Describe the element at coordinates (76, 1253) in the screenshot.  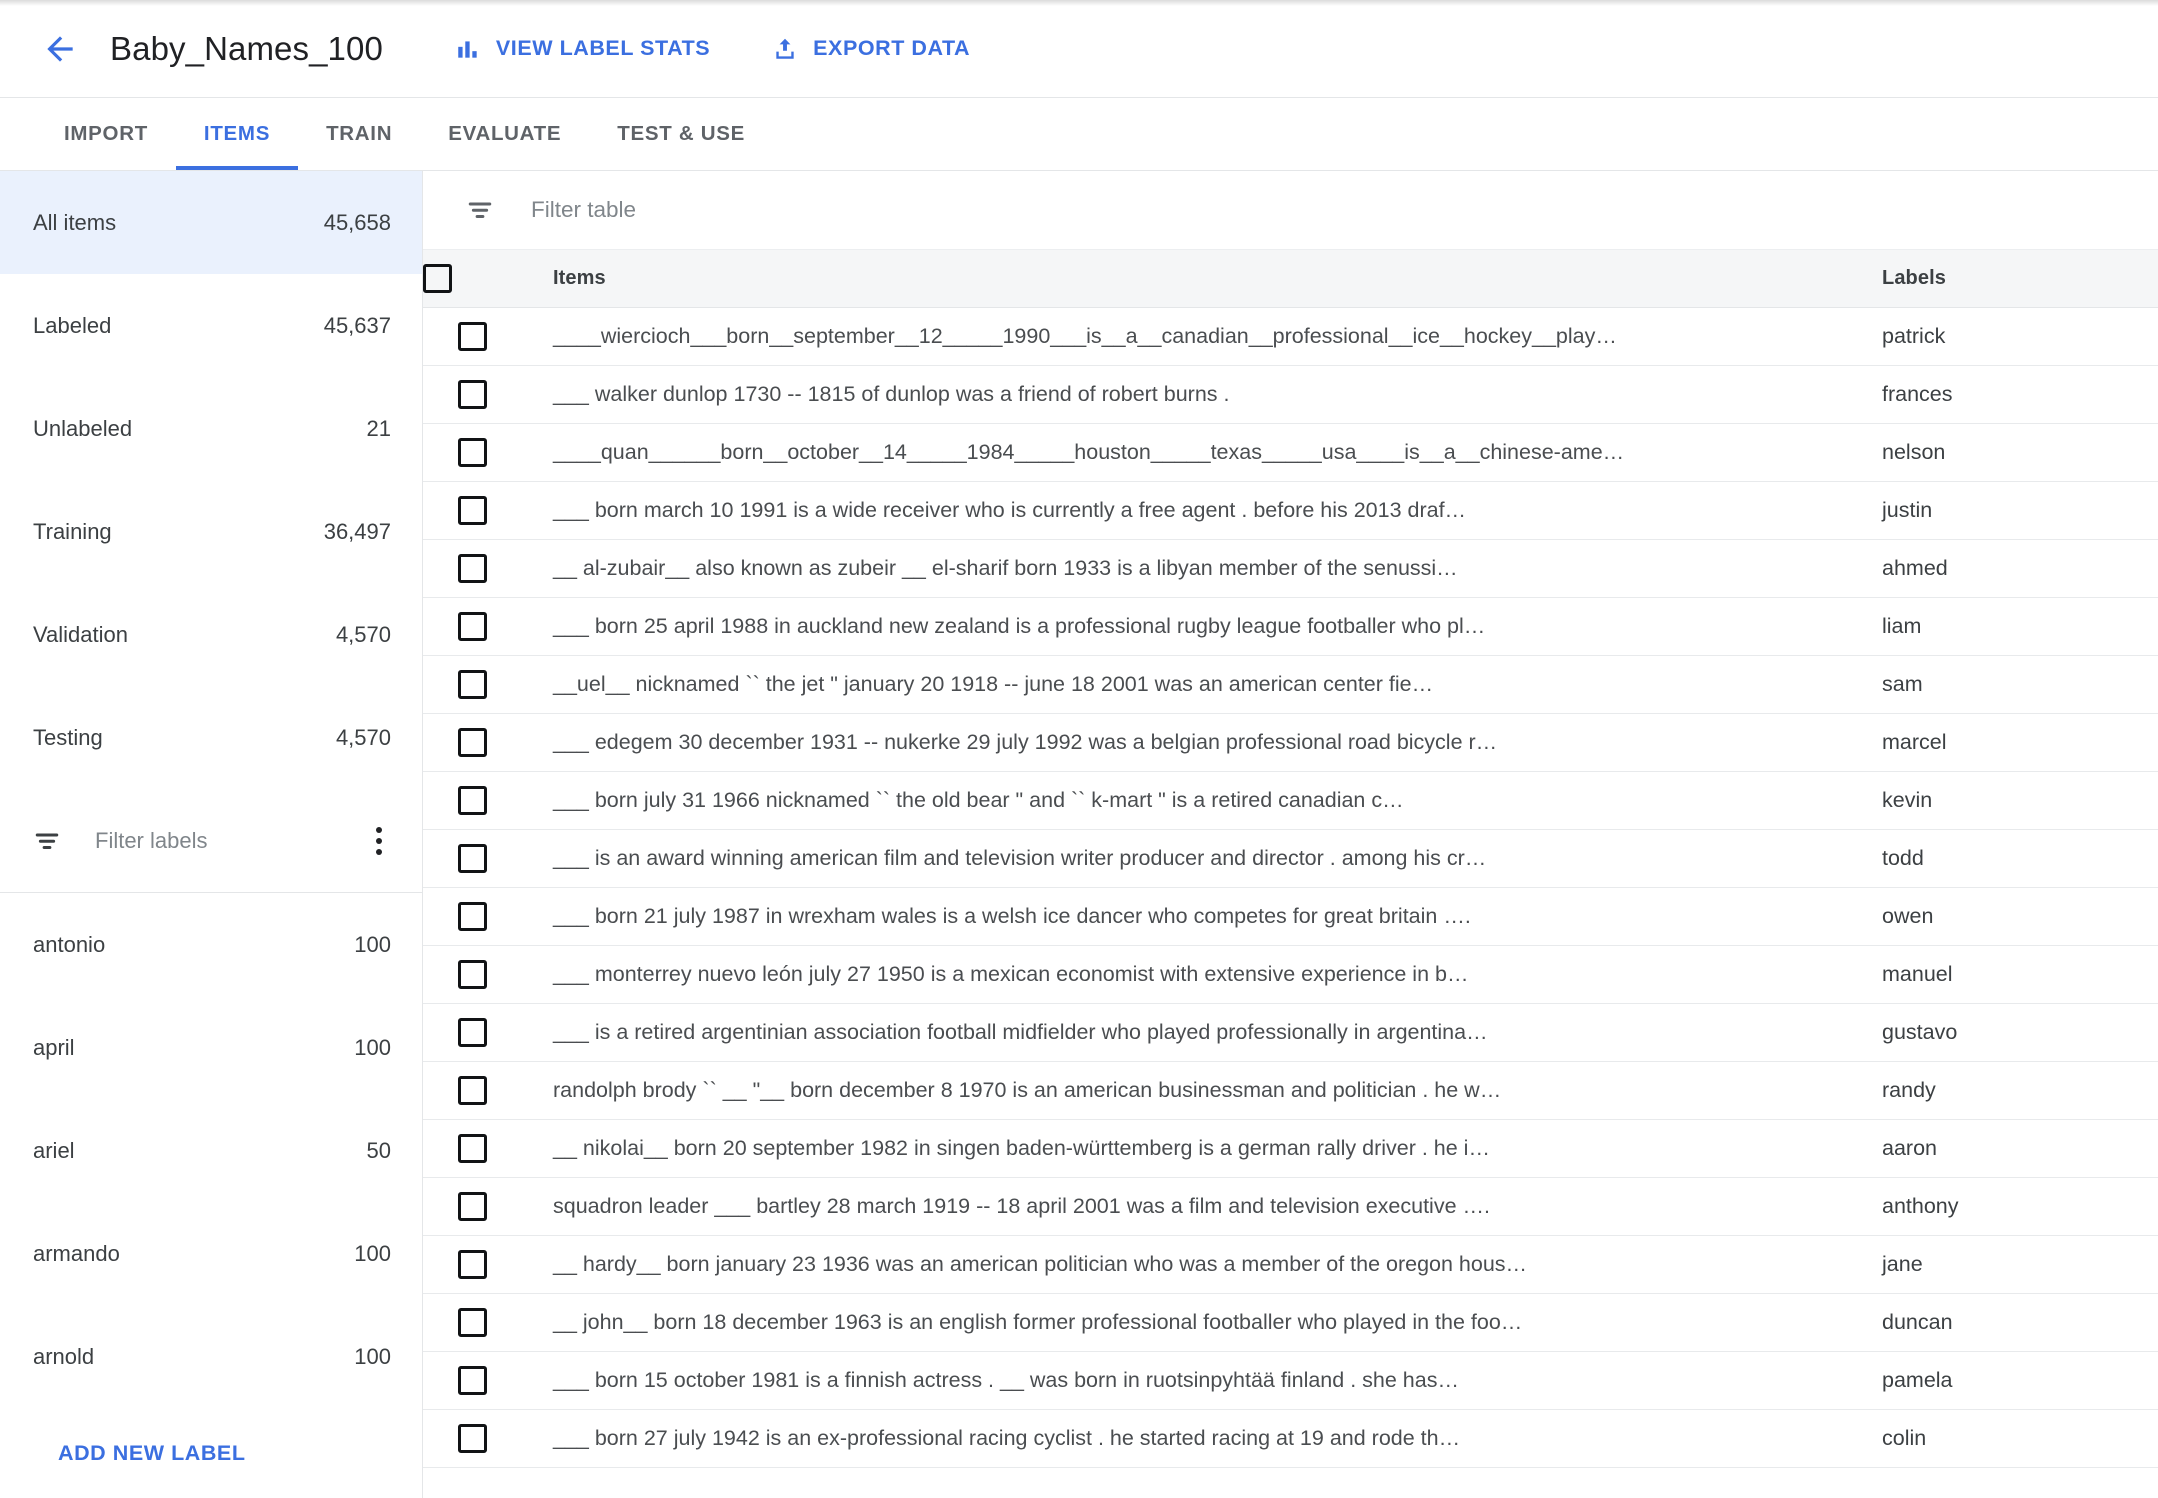
I see `sidebar-label-armando-name: armando` at that location.